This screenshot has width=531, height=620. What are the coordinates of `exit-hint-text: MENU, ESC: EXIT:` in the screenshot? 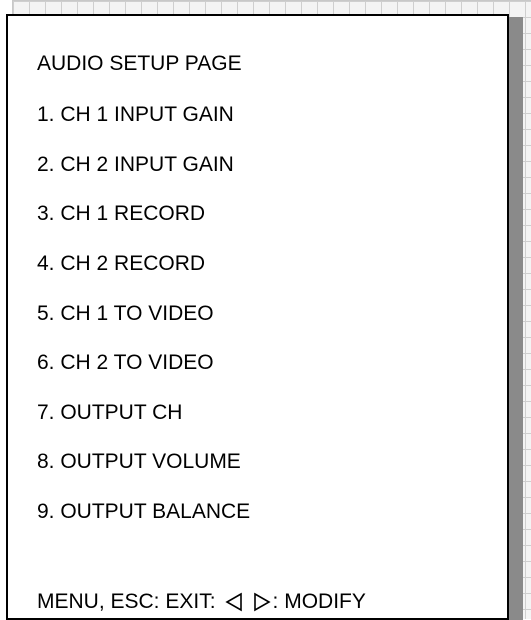 It's located at (126, 601).